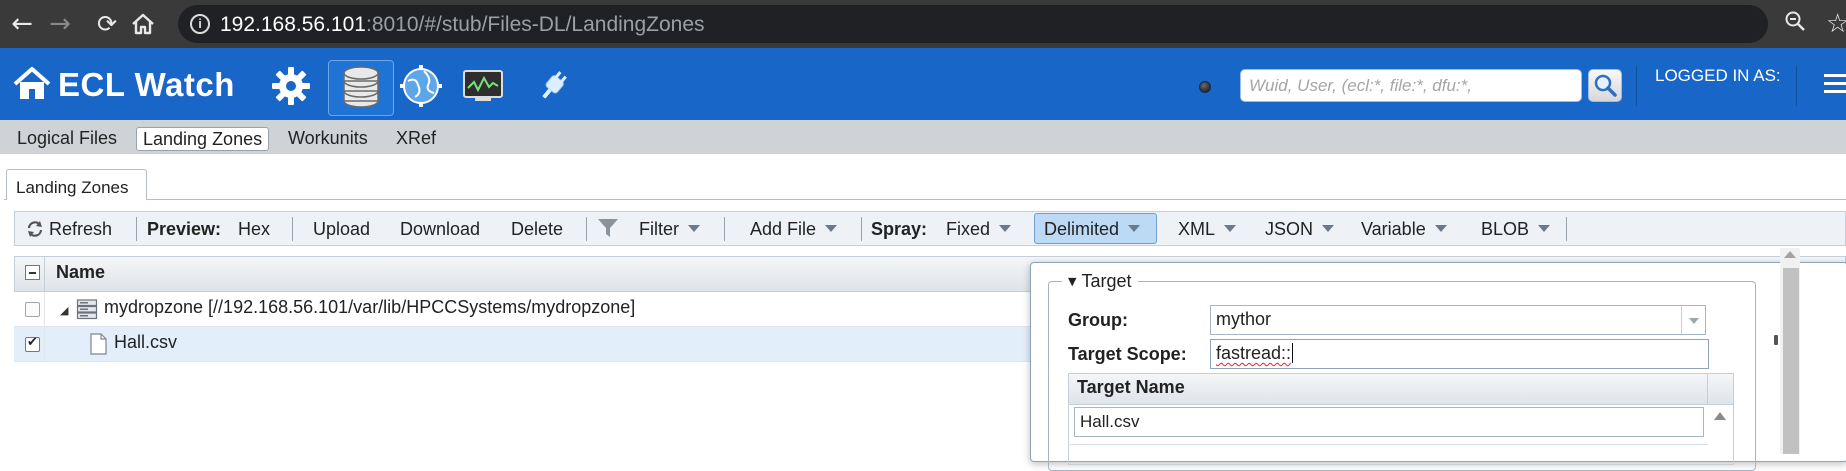  What do you see at coordinates (64, 310) in the screenshot?
I see `collapse-triangle-icon: ◢` at bounding box center [64, 310].